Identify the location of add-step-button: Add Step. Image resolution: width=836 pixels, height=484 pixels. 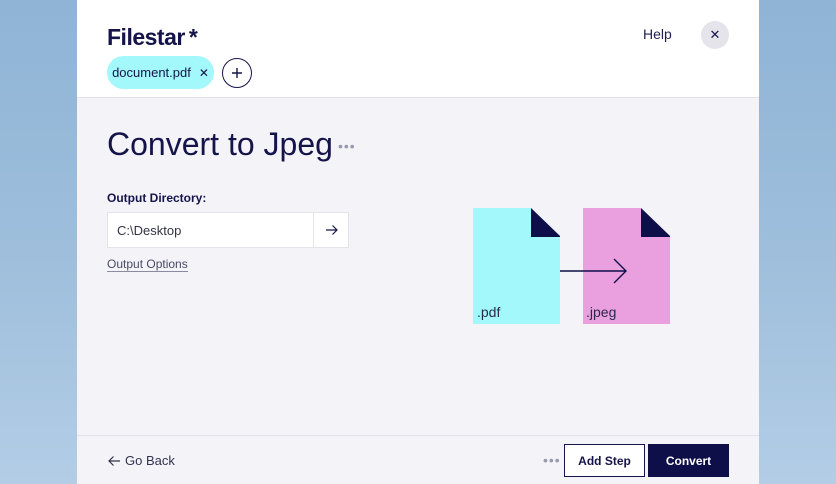
(604, 460).